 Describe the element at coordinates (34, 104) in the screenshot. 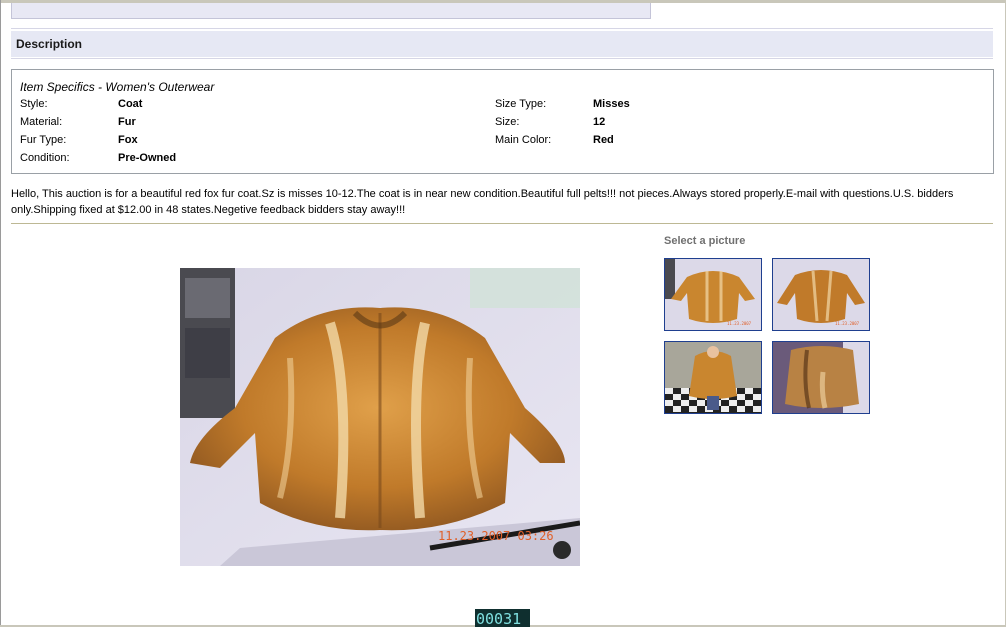

I see `spec-label-style: Style:` at that location.